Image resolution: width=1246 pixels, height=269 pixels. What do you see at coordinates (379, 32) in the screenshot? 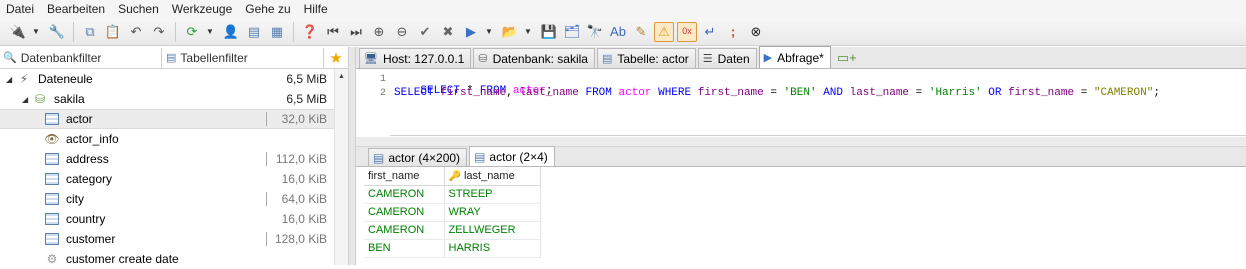
I see `add-row-icon: ⊕` at bounding box center [379, 32].